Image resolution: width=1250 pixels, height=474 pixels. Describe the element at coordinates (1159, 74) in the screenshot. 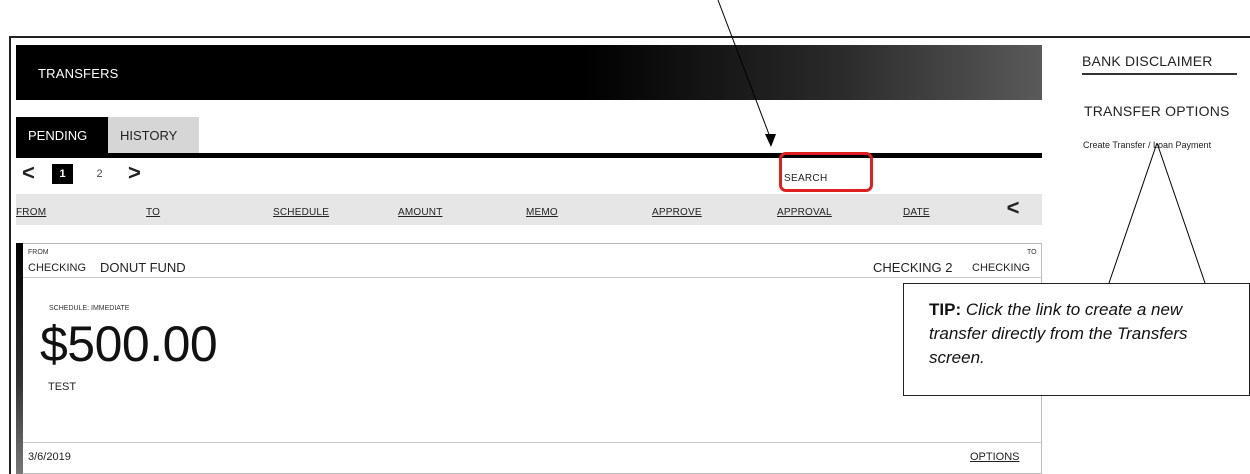

I see `disclaimer-underline` at that location.